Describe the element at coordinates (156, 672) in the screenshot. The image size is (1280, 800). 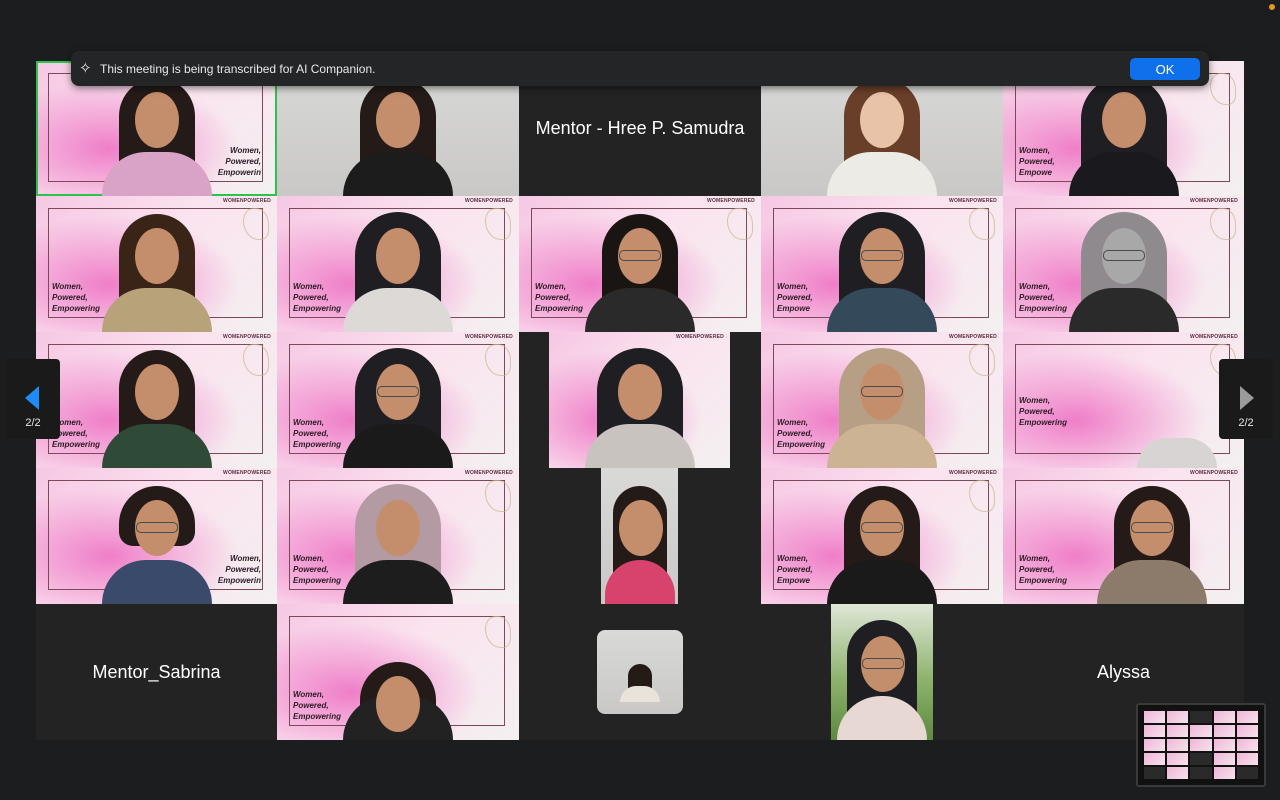
I see `participant-name-tile: Mentor_Sabrina` at that location.